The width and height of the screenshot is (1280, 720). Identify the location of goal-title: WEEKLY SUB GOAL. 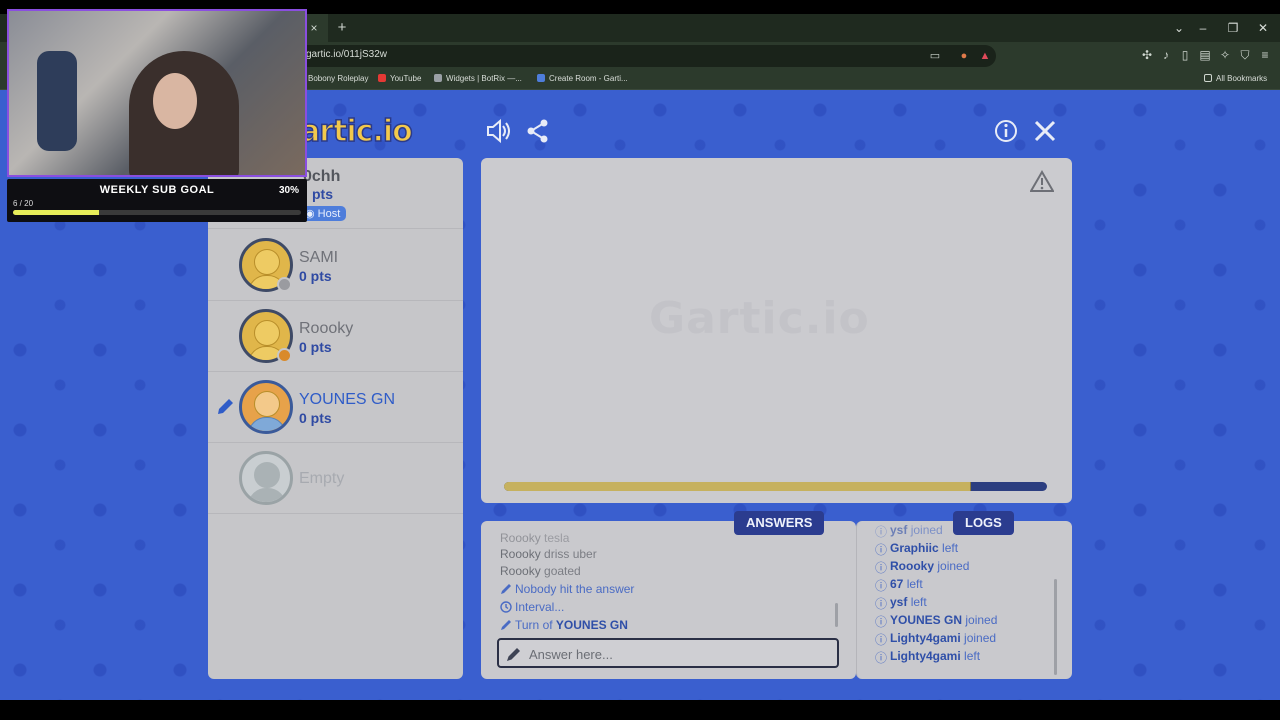
(157, 190).